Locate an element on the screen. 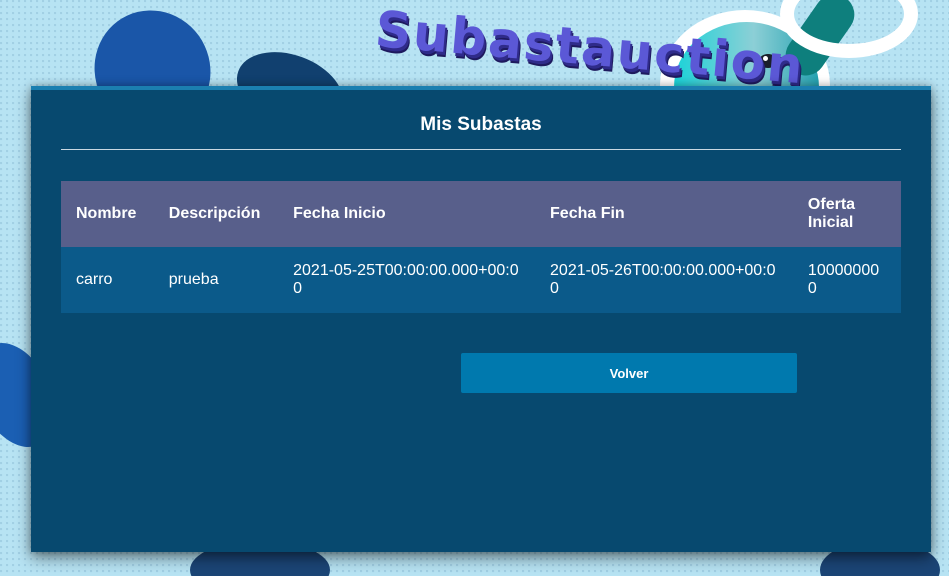  page-title: Mis Subastas is located at coordinates (481, 124).